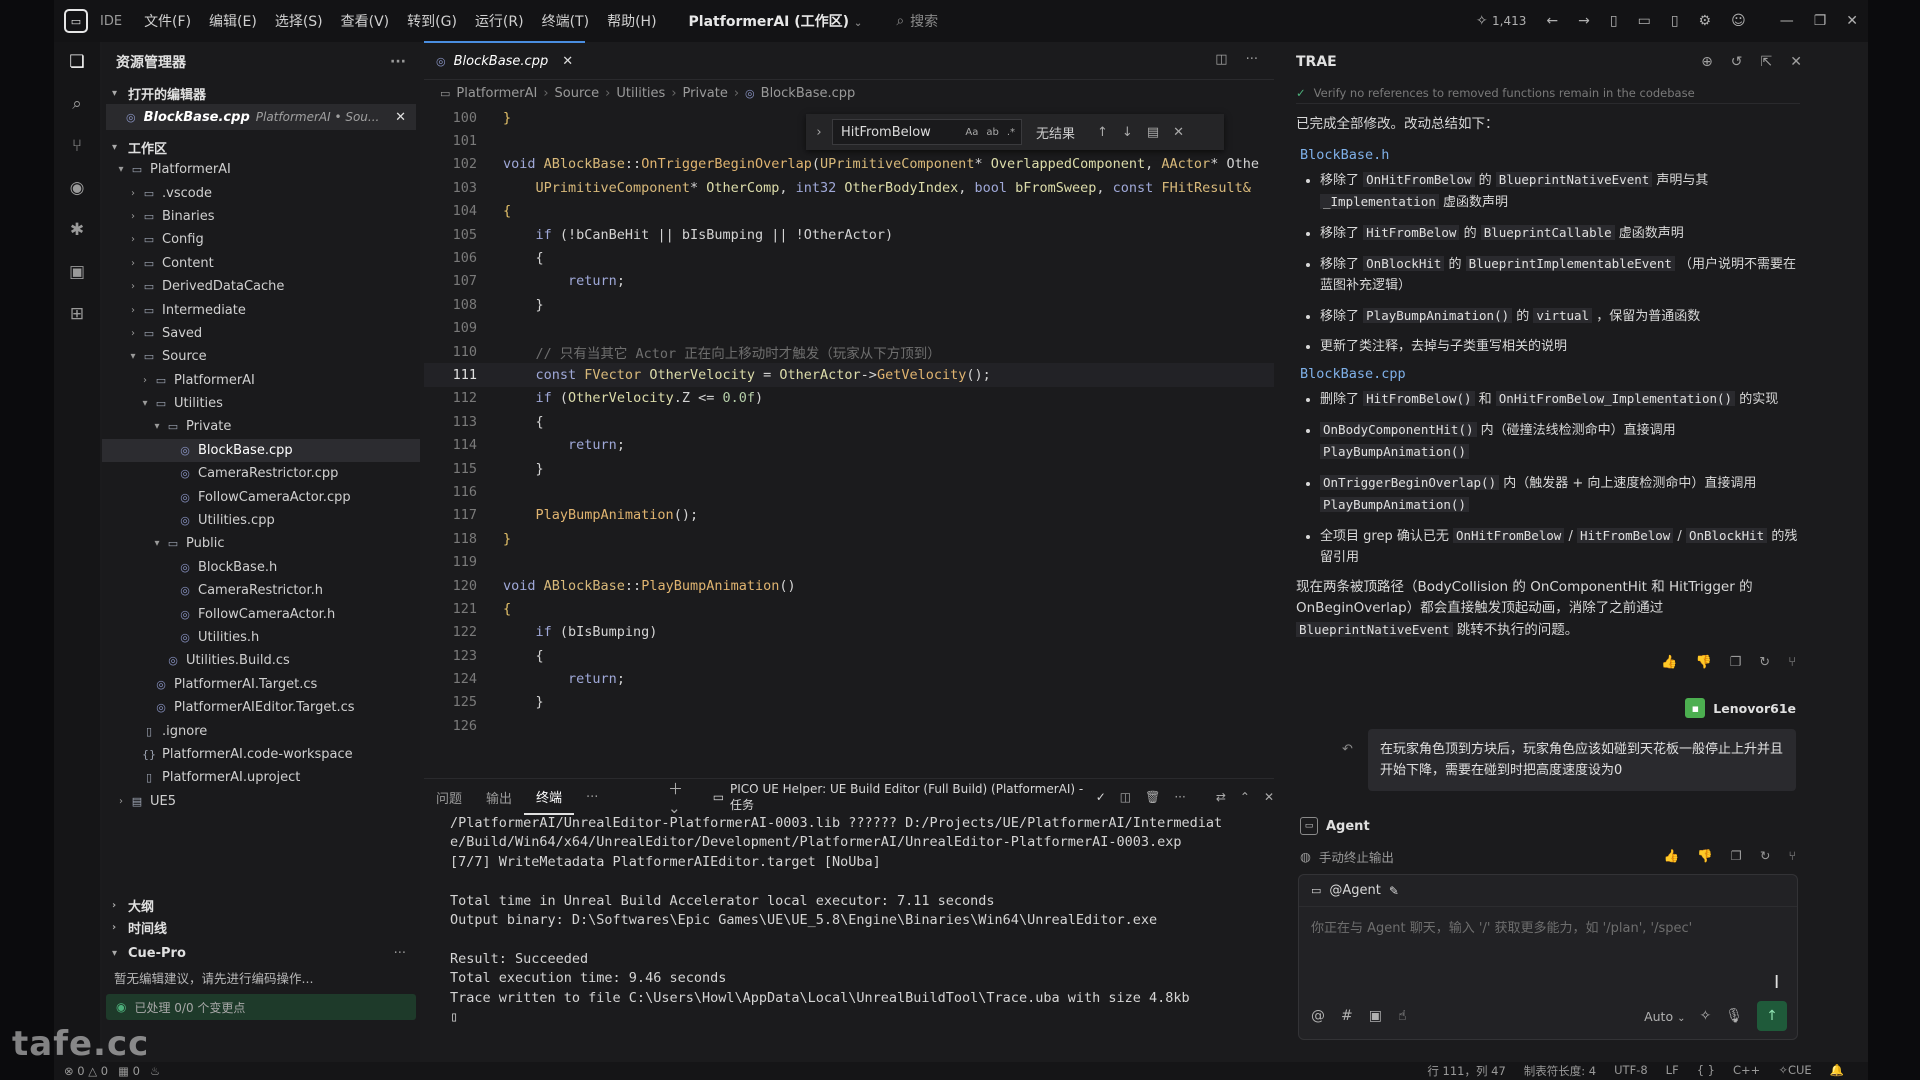  I want to click on bell-icon: 🔔, so click(1837, 1071).